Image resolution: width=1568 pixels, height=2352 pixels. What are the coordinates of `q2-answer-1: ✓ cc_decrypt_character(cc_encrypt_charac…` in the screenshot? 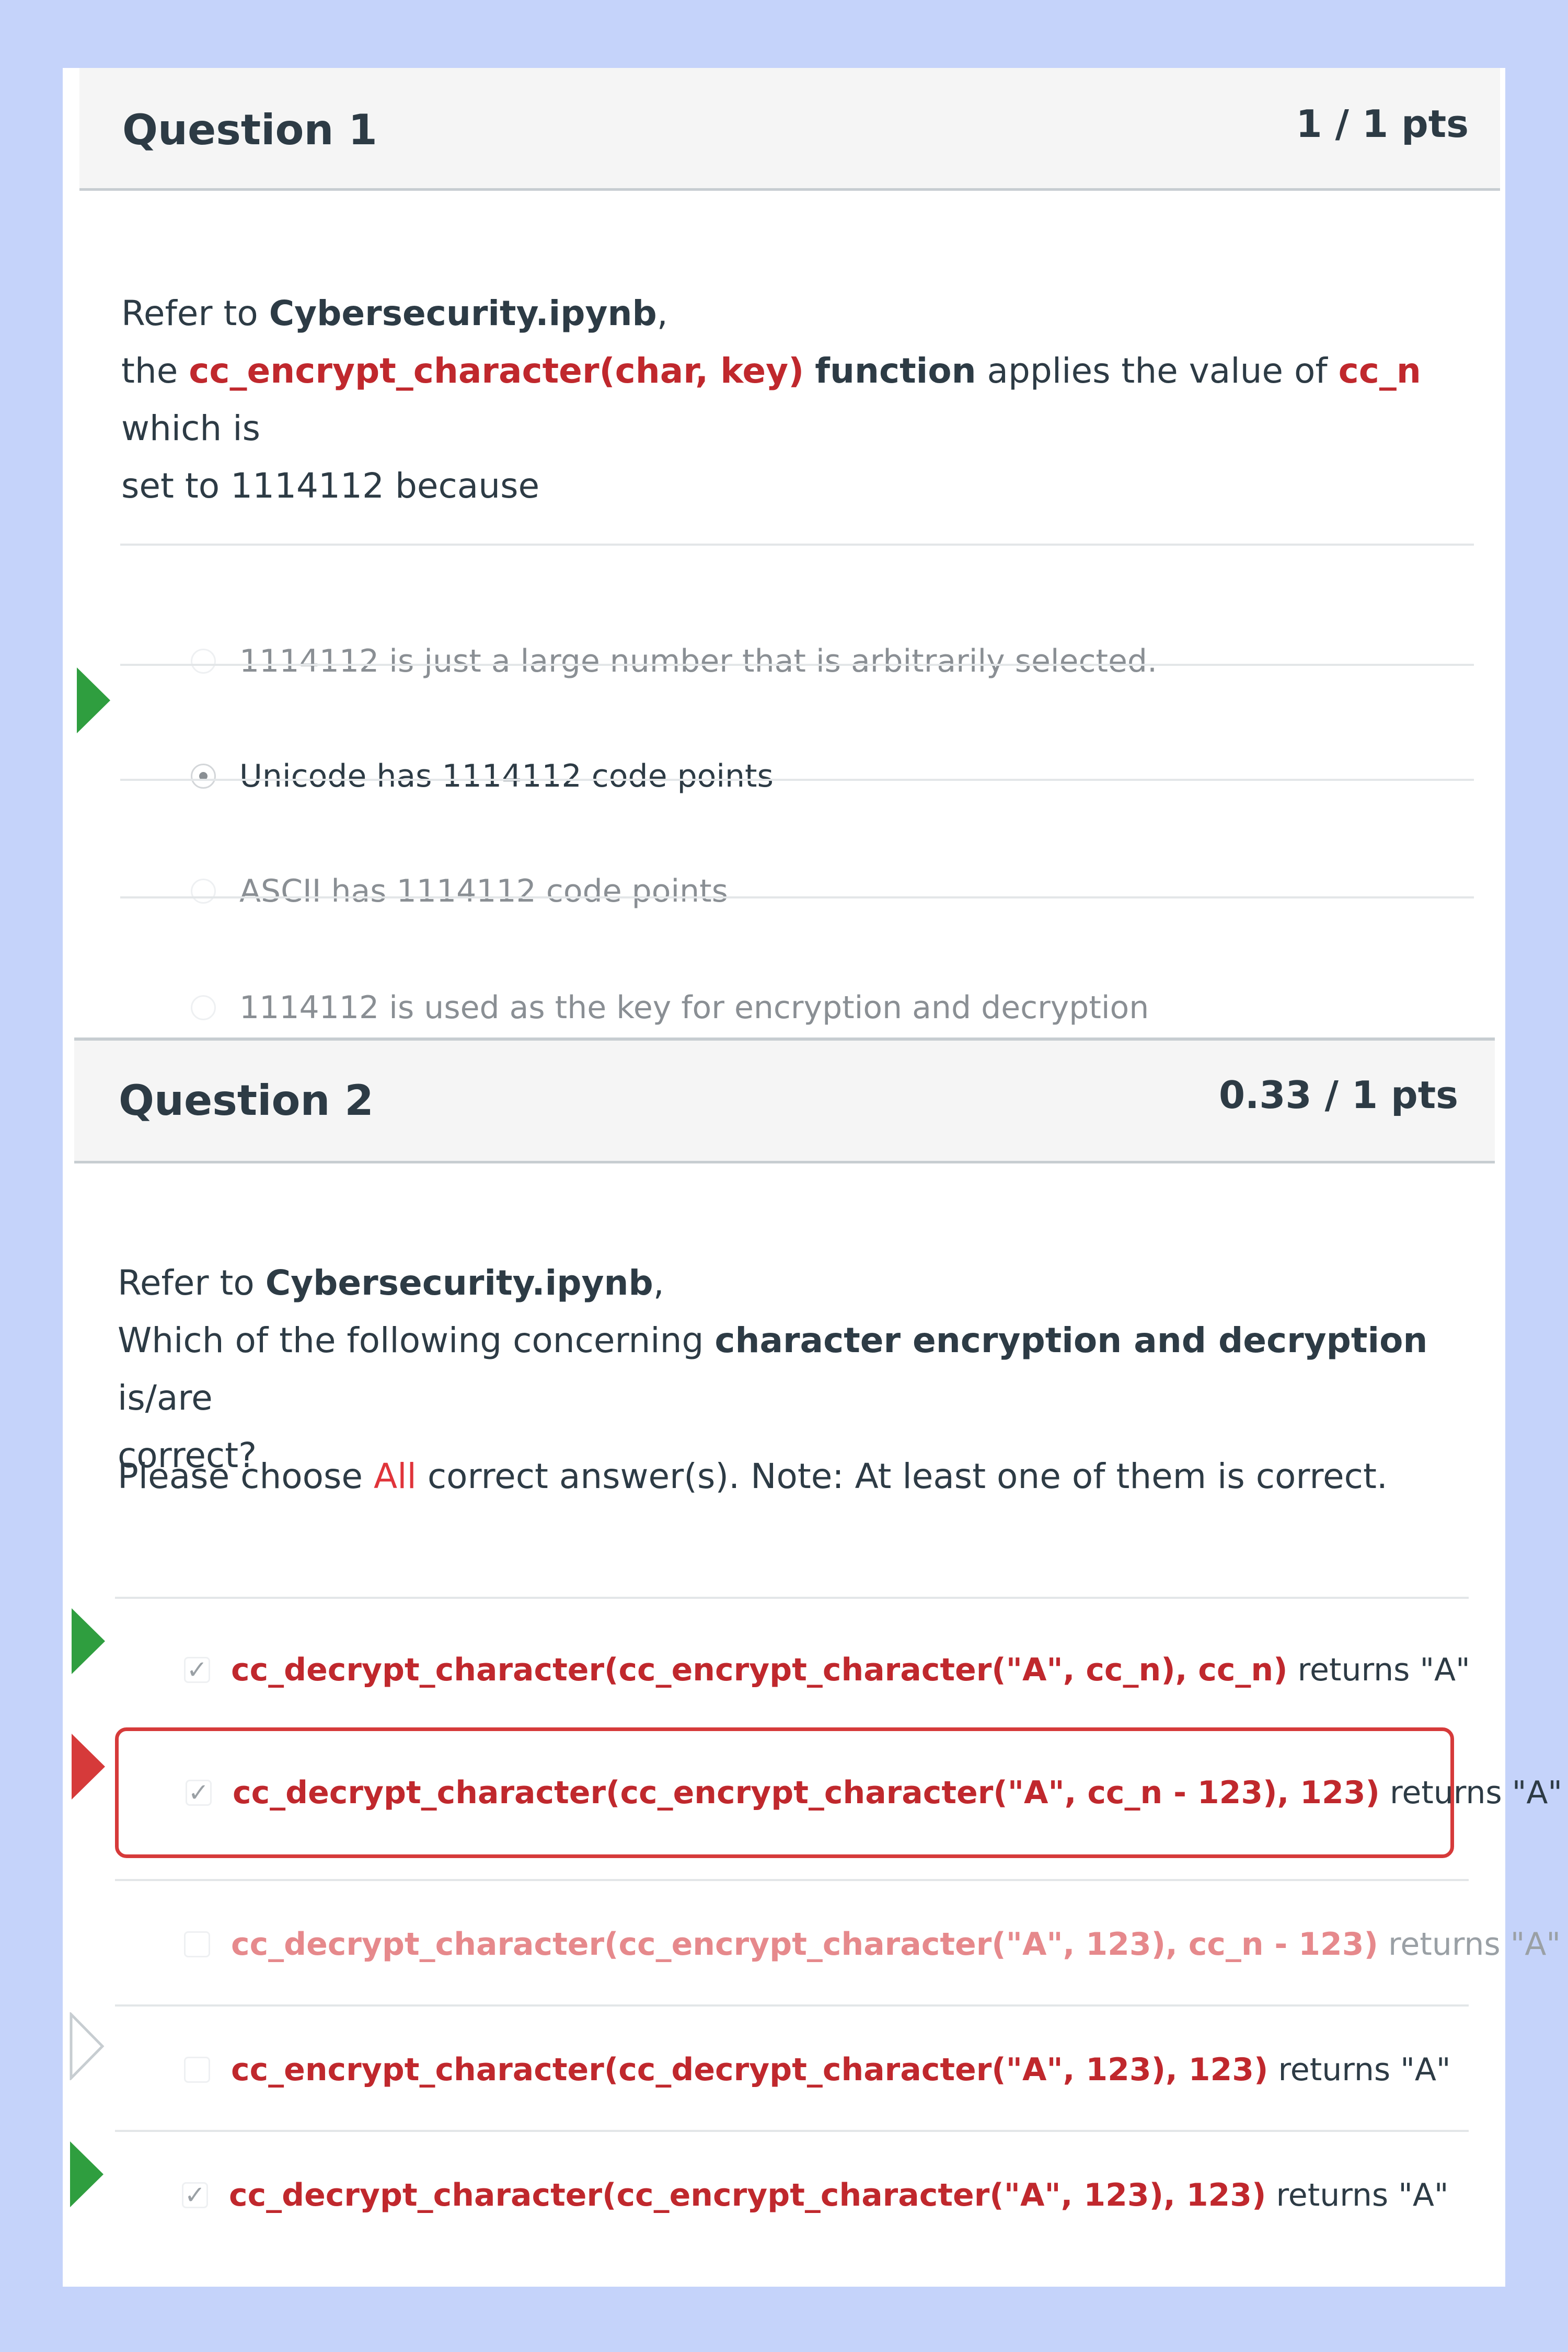 It's located at (827, 1670).